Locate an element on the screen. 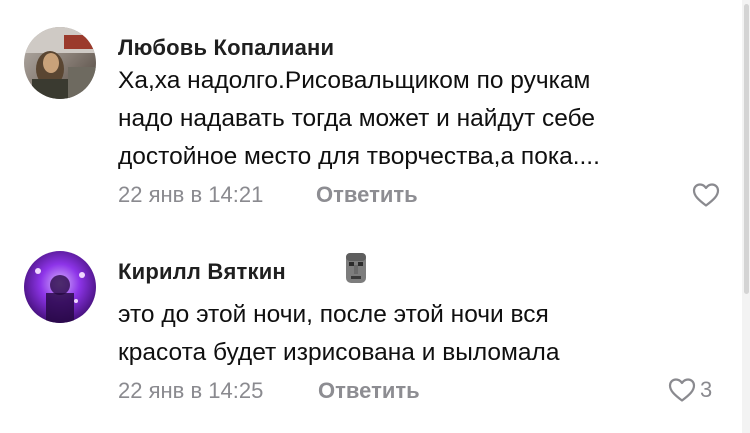  comment-timestamp: 22 янв в 14:21 is located at coordinates (190, 195).